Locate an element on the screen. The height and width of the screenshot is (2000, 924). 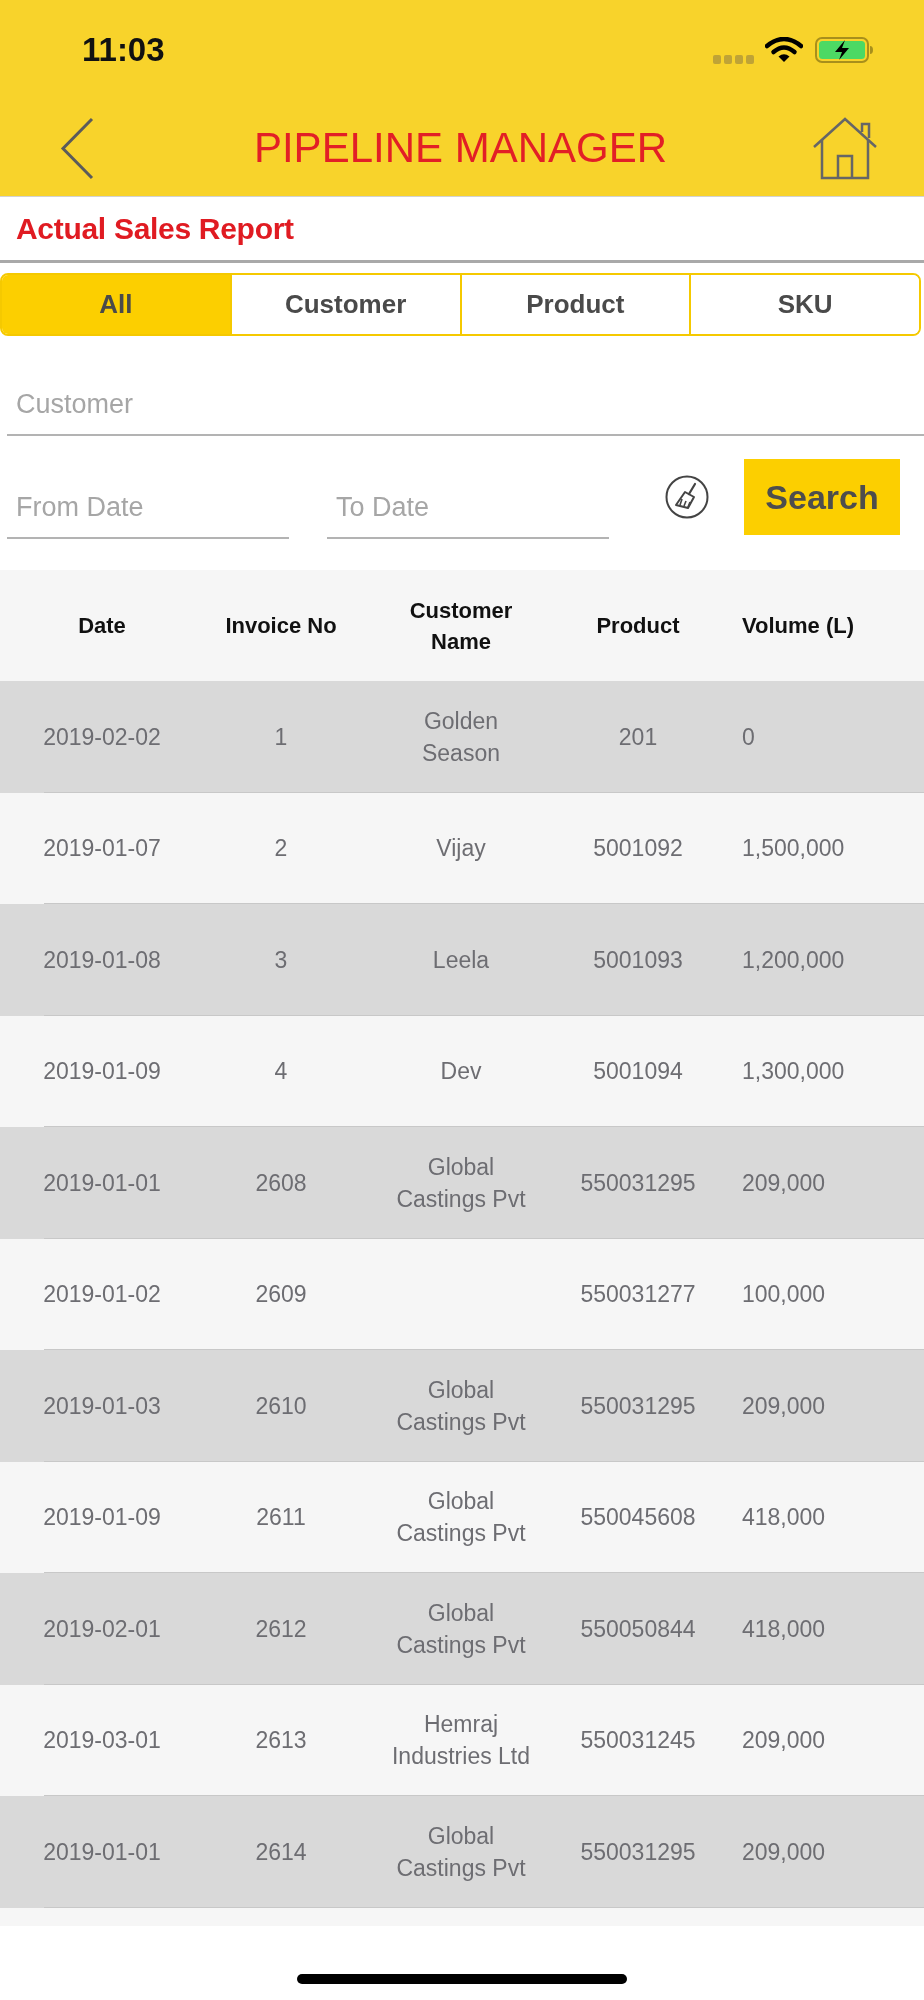
table-cell-text: 2 is located at coordinates (281, 849).